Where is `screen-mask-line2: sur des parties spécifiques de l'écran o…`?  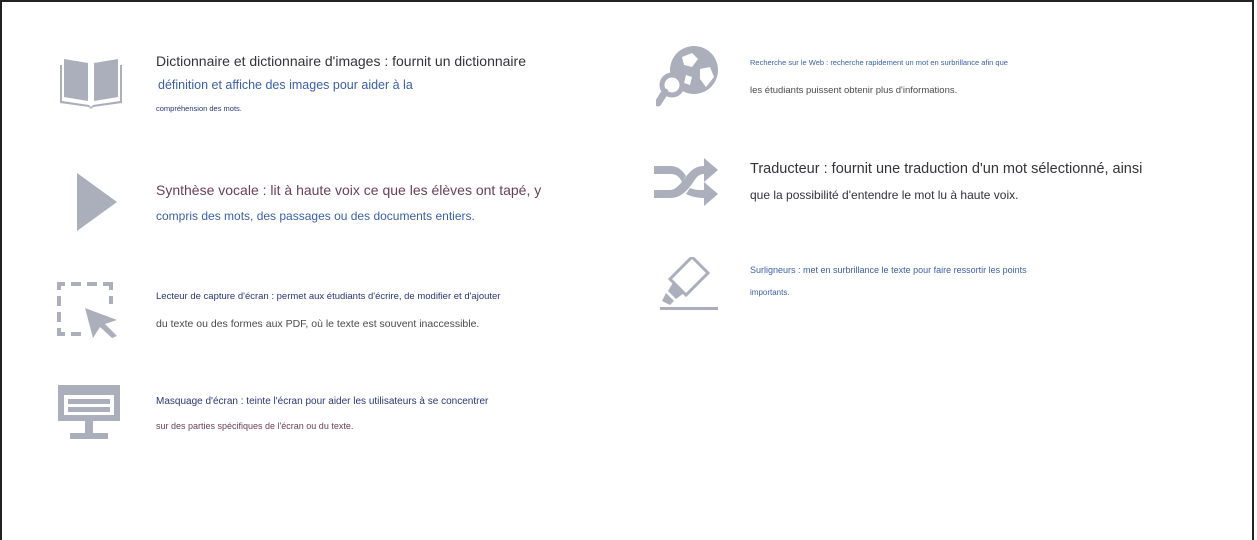 screen-mask-line2: sur des parties spécifiques de l'écran o… is located at coordinates (255, 426).